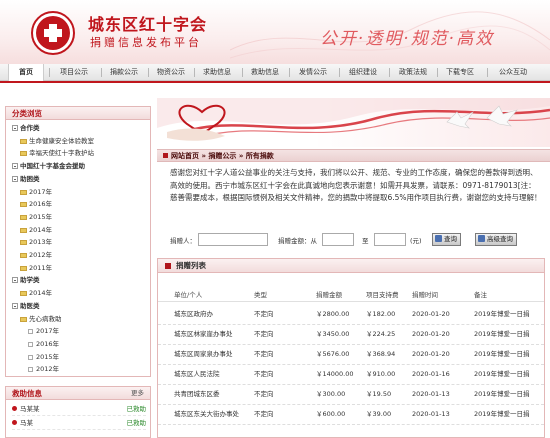  I want to click on collapse-icon, so click(15, 280).